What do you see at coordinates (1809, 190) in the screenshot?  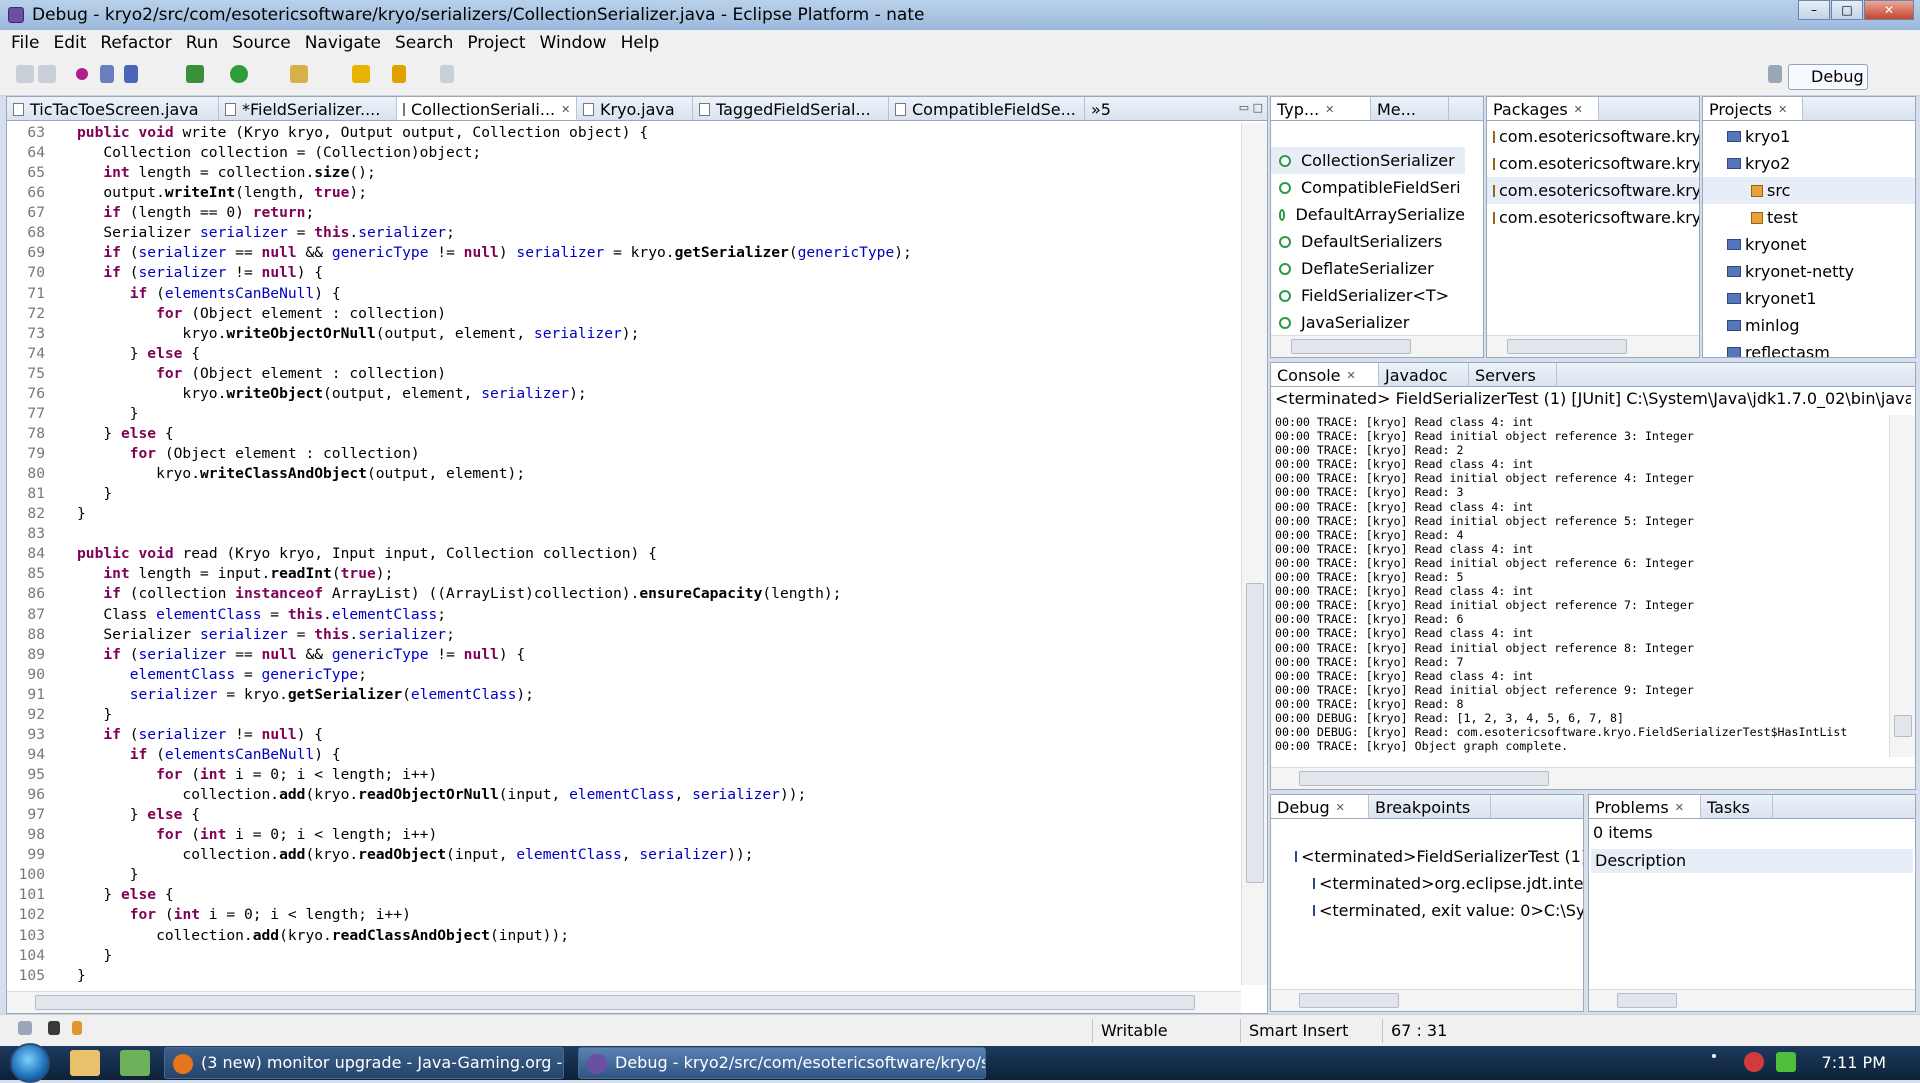 I see `tree-item: src` at bounding box center [1809, 190].